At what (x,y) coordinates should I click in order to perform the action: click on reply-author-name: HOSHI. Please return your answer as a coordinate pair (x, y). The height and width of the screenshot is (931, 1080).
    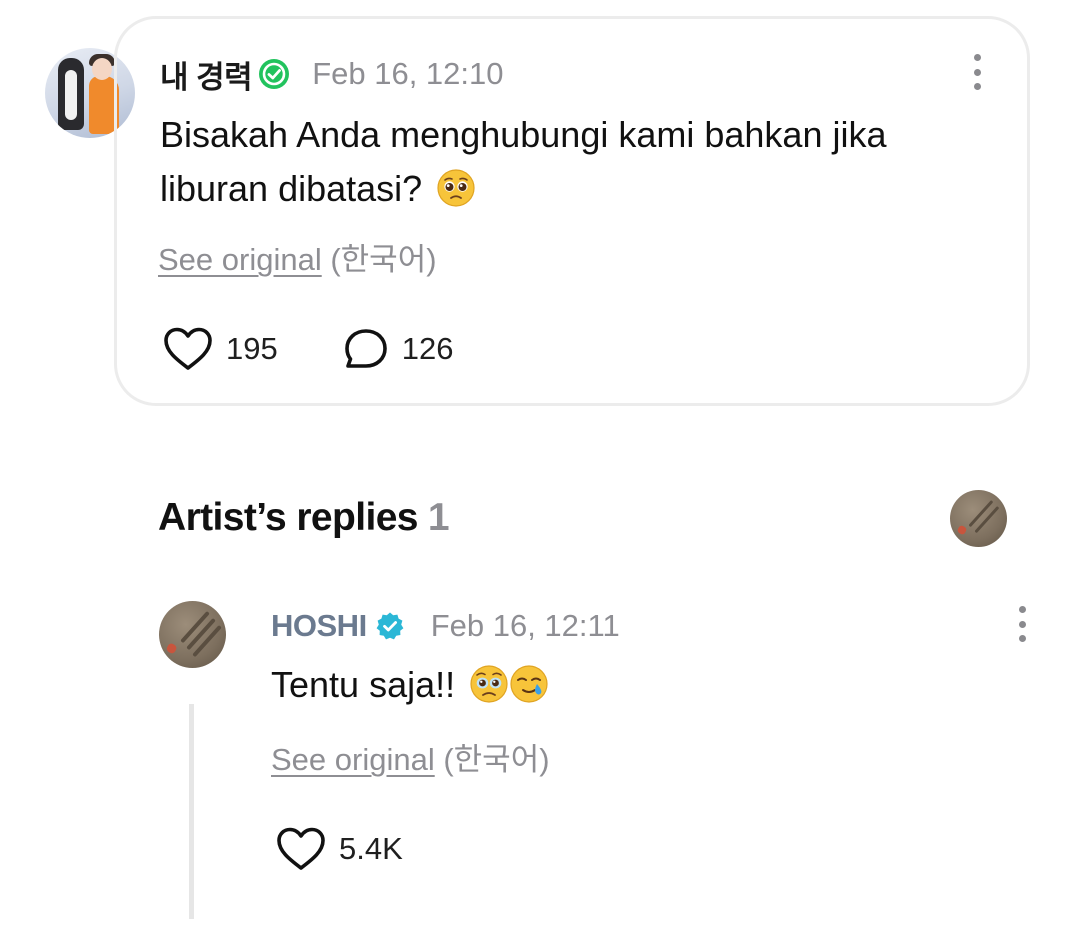
    Looking at the image, I should click on (319, 626).